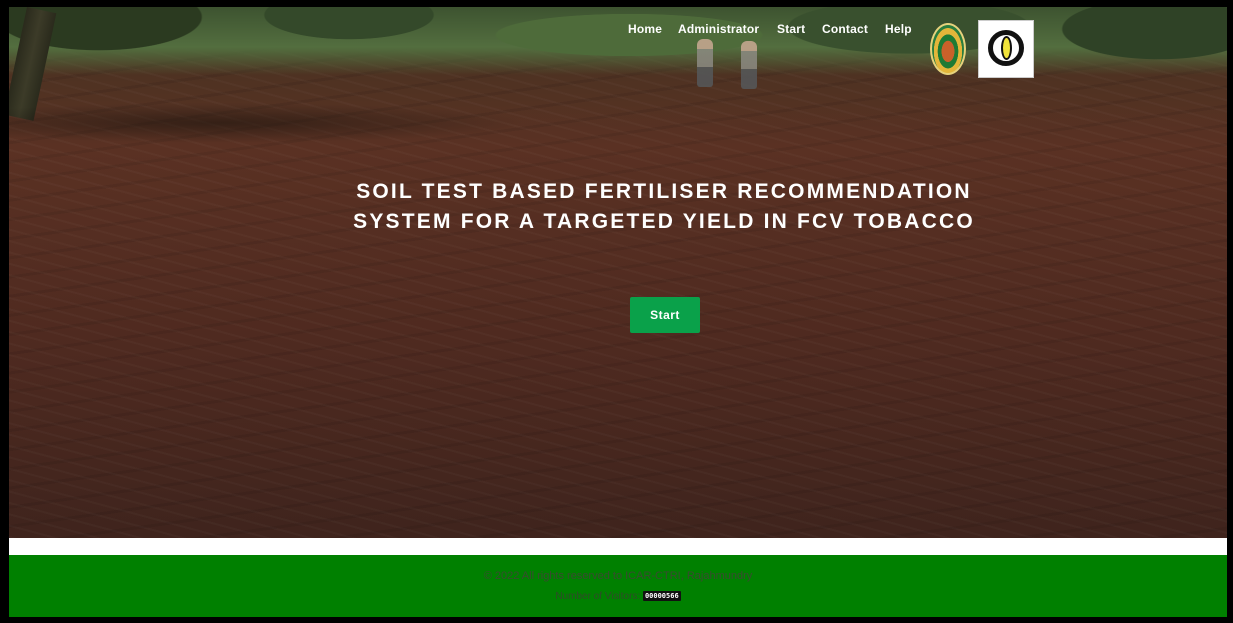 The width and height of the screenshot is (1233, 623). What do you see at coordinates (618, 33) in the screenshot?
I see `top-navigation: Home Administrator Start Contact Help` at bounding box center [618, 33].